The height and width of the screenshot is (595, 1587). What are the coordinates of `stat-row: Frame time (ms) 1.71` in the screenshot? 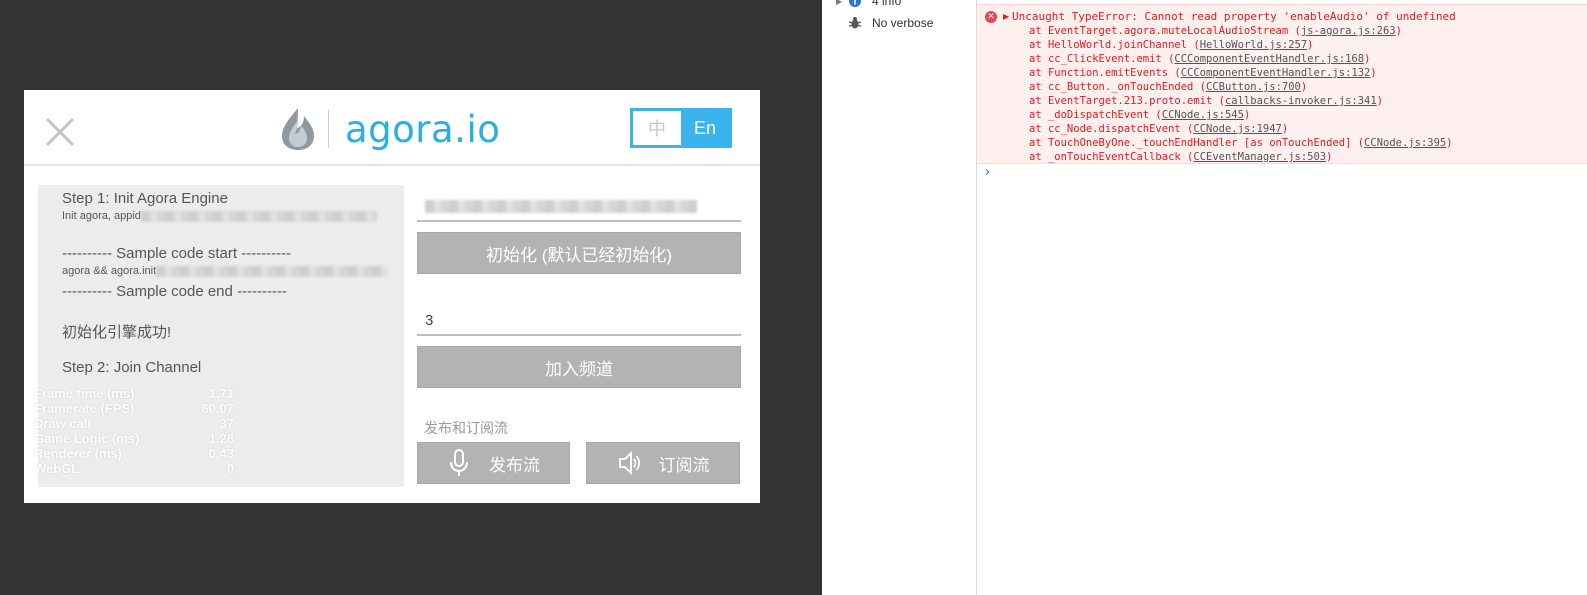 It's located at (134, 393).